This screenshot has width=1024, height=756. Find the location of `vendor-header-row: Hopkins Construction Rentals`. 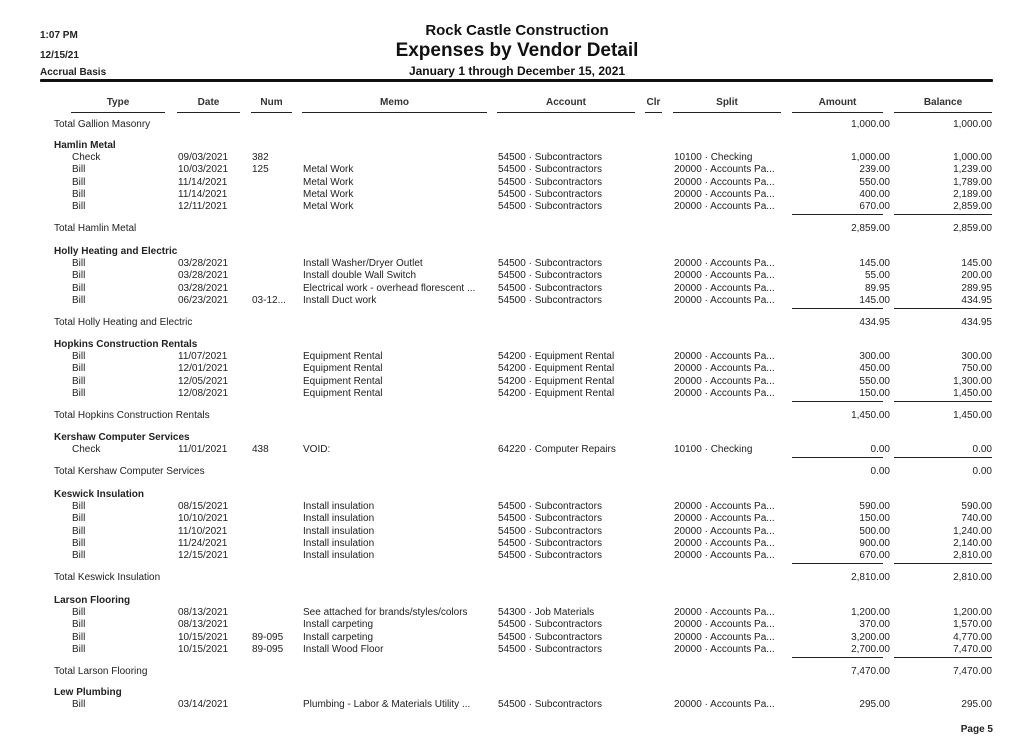

vendor-header-row: Hopkins Construction Rentals is located at coordinates (512, 345).